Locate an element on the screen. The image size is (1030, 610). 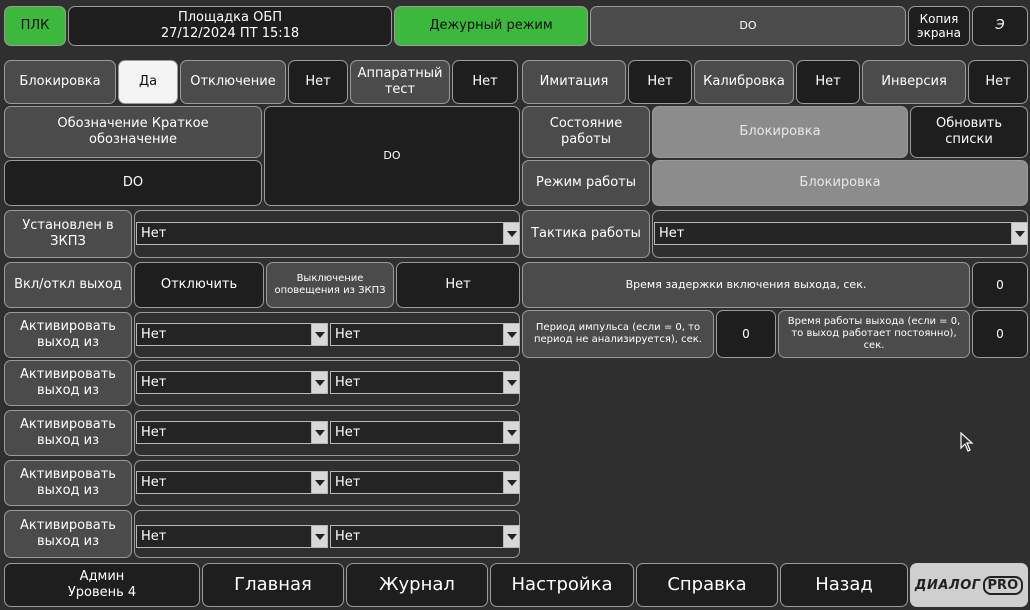
flag-label-inversion: Инверсия is located at coordinates (914, 82).